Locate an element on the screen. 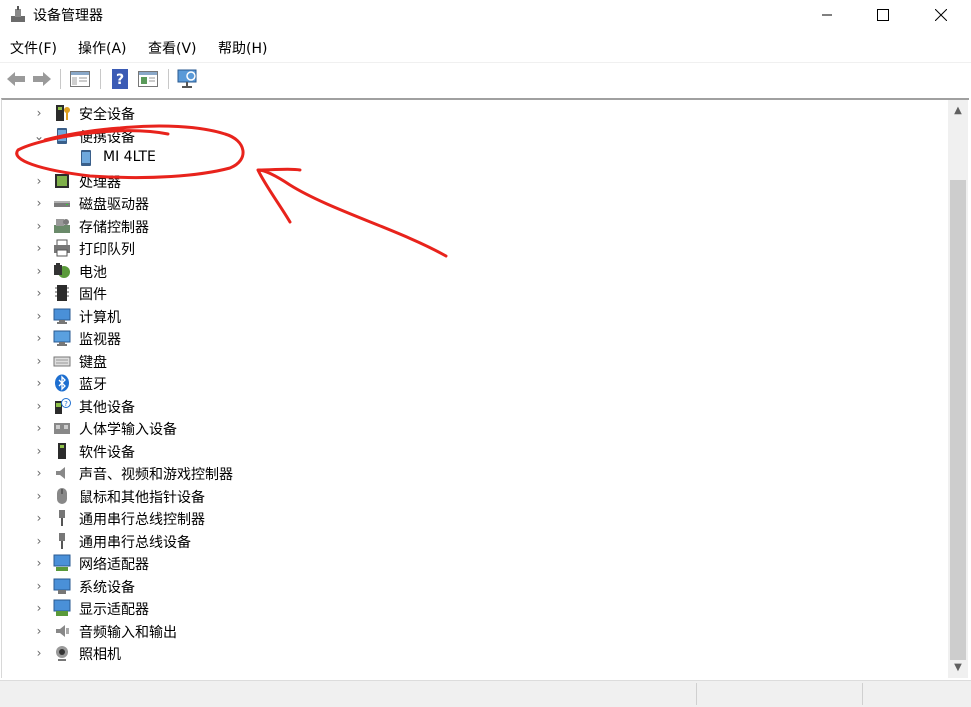 Image resolution: width=971 pixels, height=707 pixels. maximize-icon is located at coordinates (883, 15).